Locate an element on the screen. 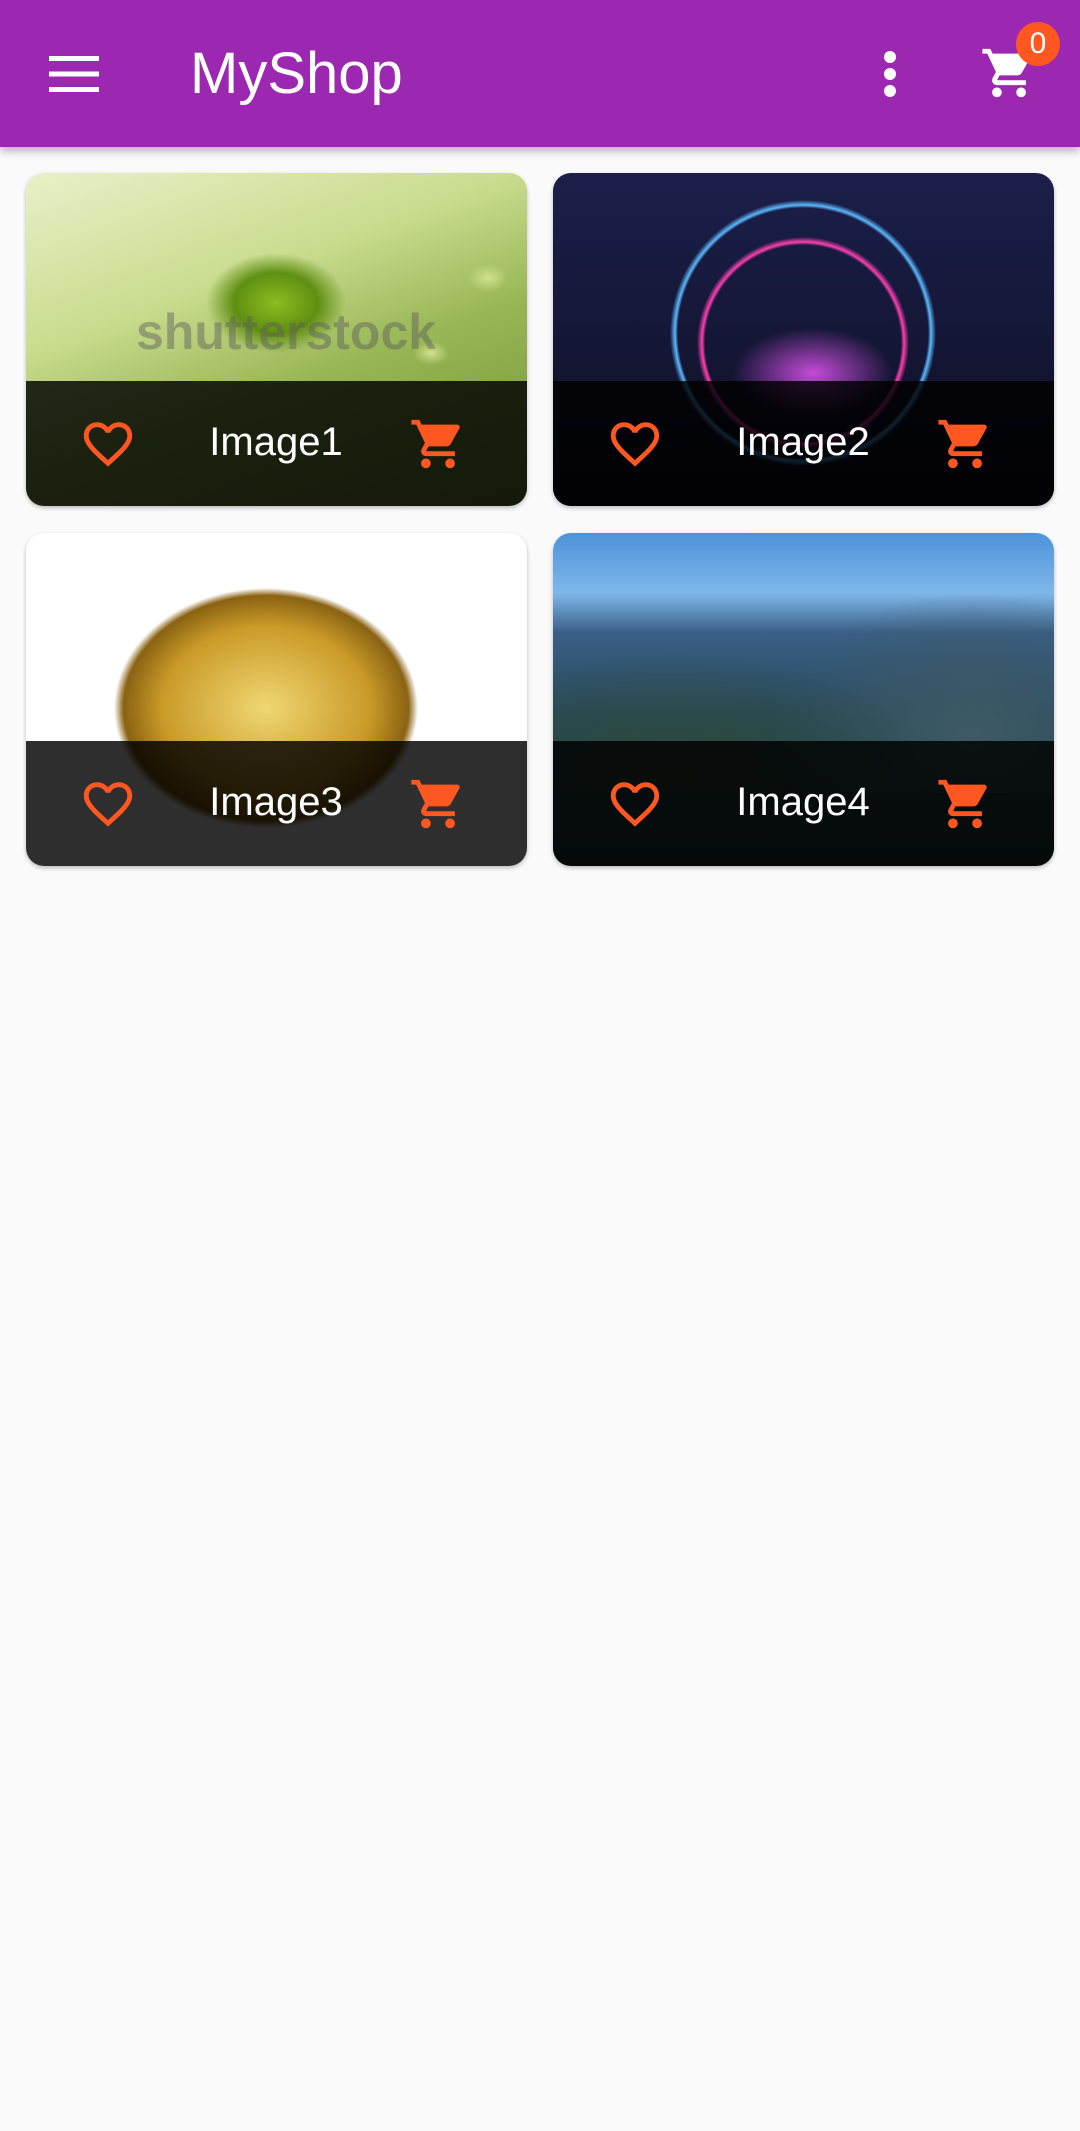  card-footer: Image4 is located at coordinates (803, 803).